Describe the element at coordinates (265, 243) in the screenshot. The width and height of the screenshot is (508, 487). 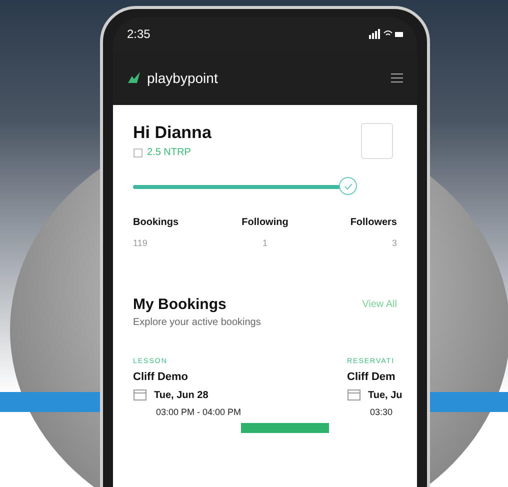
I see `stat-value: 1` at that location.